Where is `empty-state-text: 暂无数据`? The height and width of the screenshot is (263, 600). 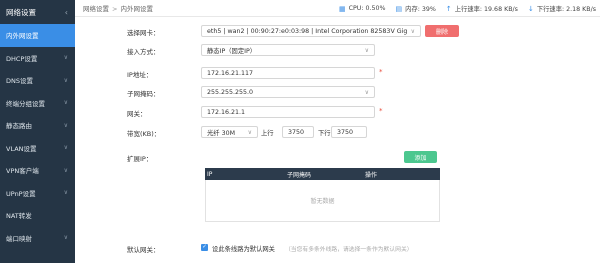
empty-state-text: 暂无数据 is located at coordinates (322, 201).